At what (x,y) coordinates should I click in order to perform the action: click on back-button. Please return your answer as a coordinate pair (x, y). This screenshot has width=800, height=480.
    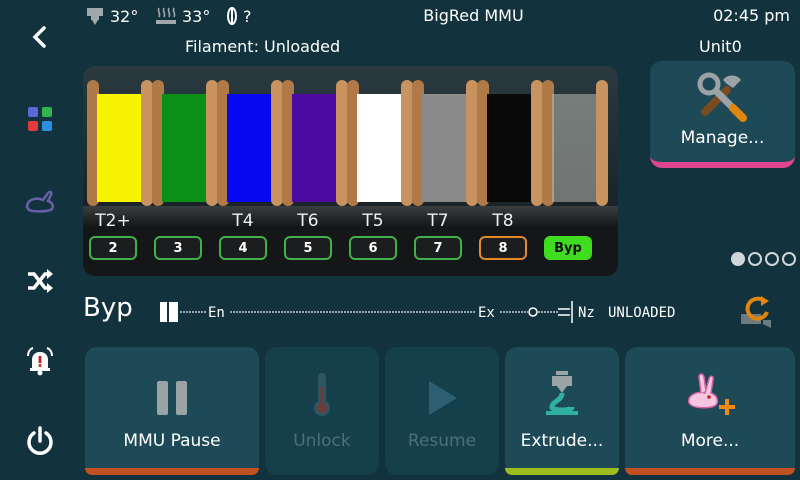
    Looking at the image, I should click on (40, 37).